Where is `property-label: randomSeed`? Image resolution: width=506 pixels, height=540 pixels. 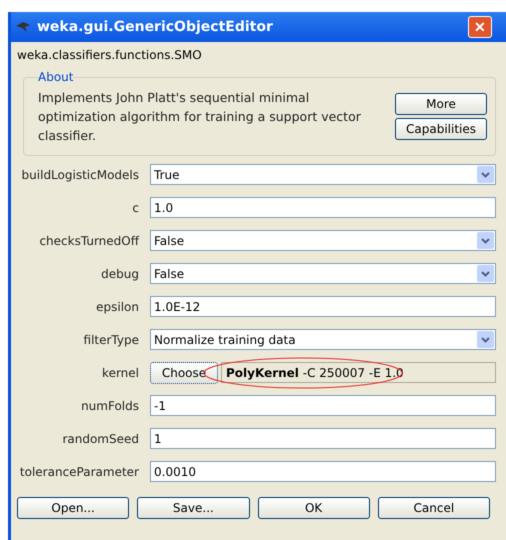
property-label: randomSeed is located at coordinates (100, 439).